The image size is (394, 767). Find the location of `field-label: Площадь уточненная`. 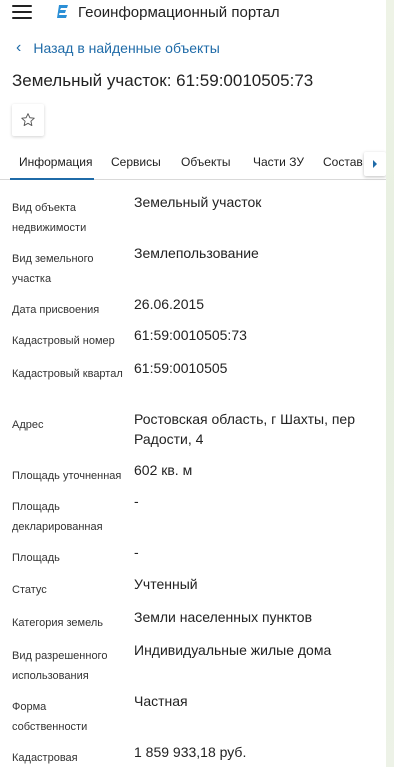

field-label: Площадь уточненная is located at coordinates (67, 476).